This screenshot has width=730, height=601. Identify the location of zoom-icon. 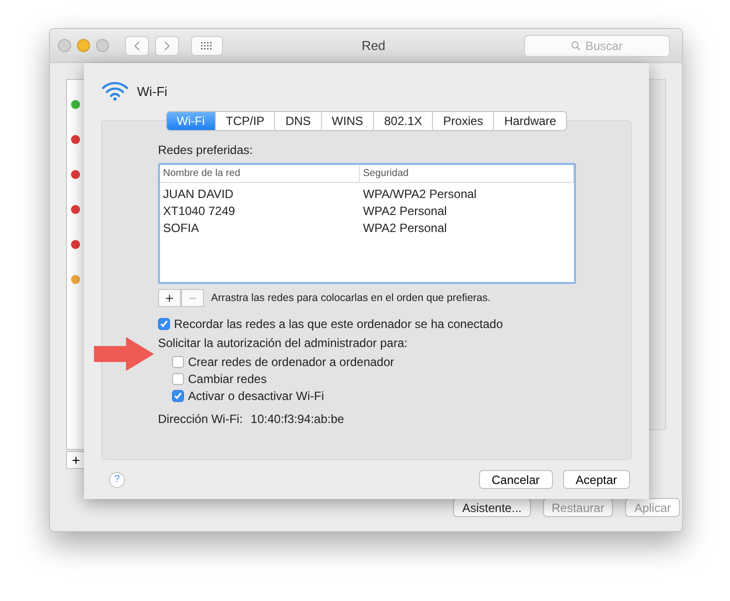
(102, 45).